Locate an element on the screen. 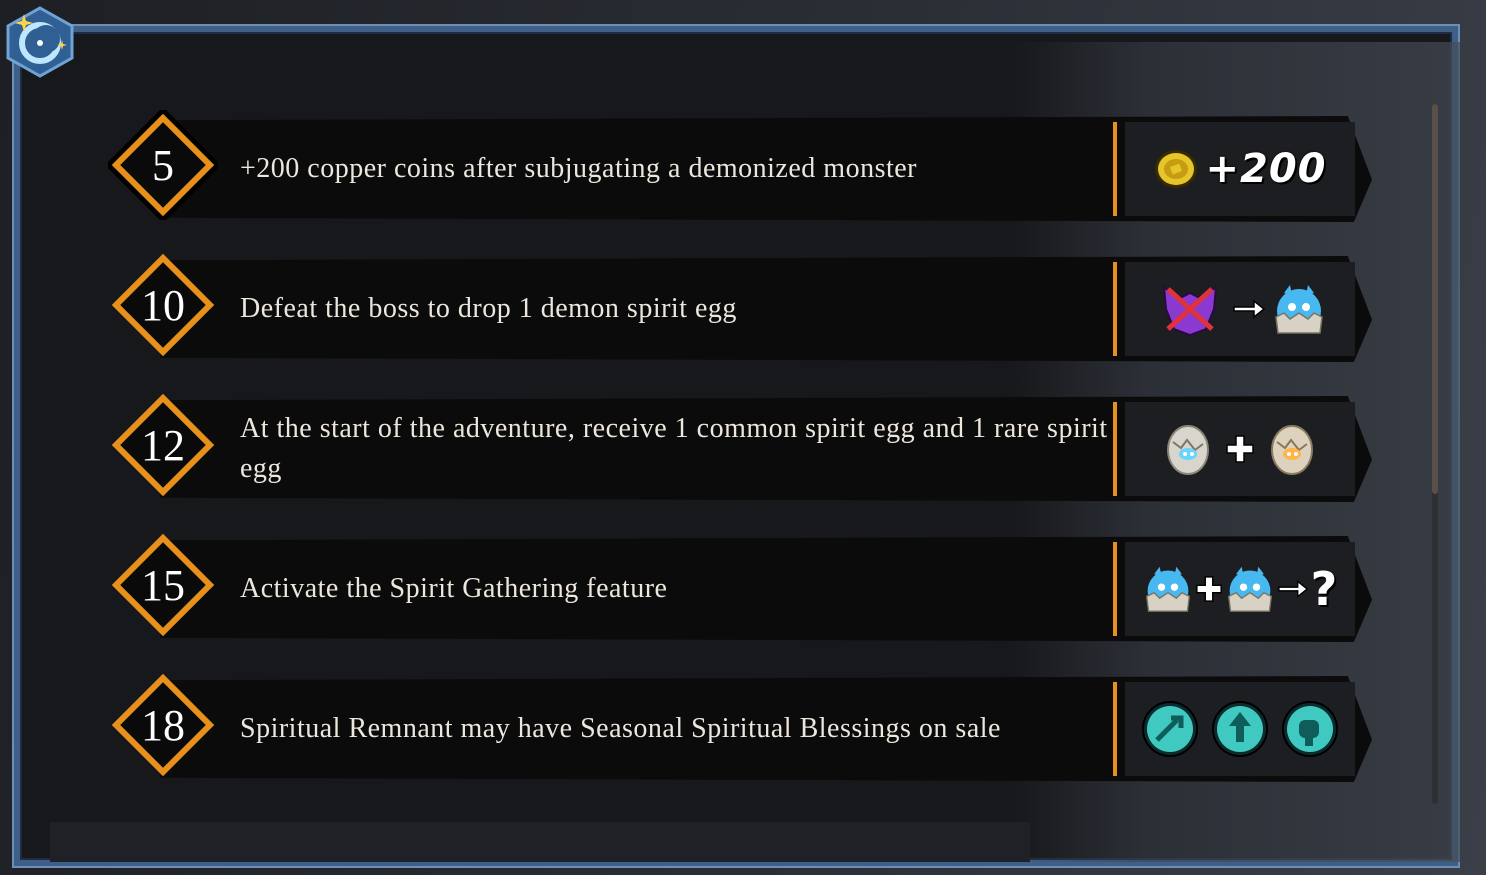 The height and width of the screenshot is (875, 1486). level-number: 10 is located at coordinates (163, 305).